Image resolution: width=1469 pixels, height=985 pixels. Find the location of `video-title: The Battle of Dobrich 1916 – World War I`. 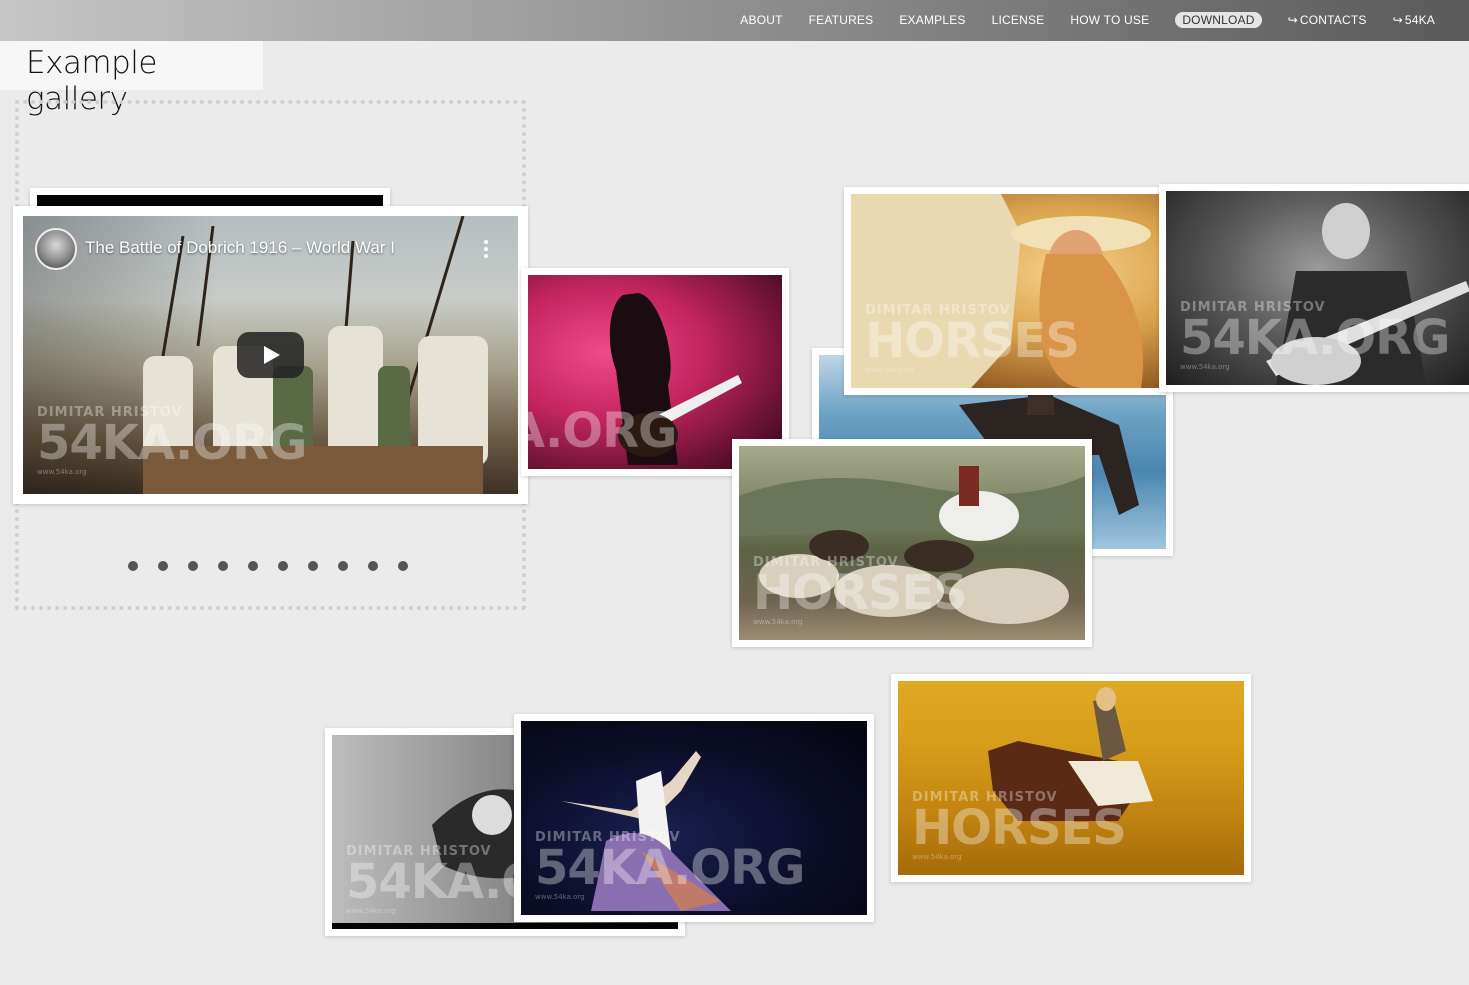

video-title: The Battle of Dobrich 1916 – World War I is located at coordinates (240, 248).